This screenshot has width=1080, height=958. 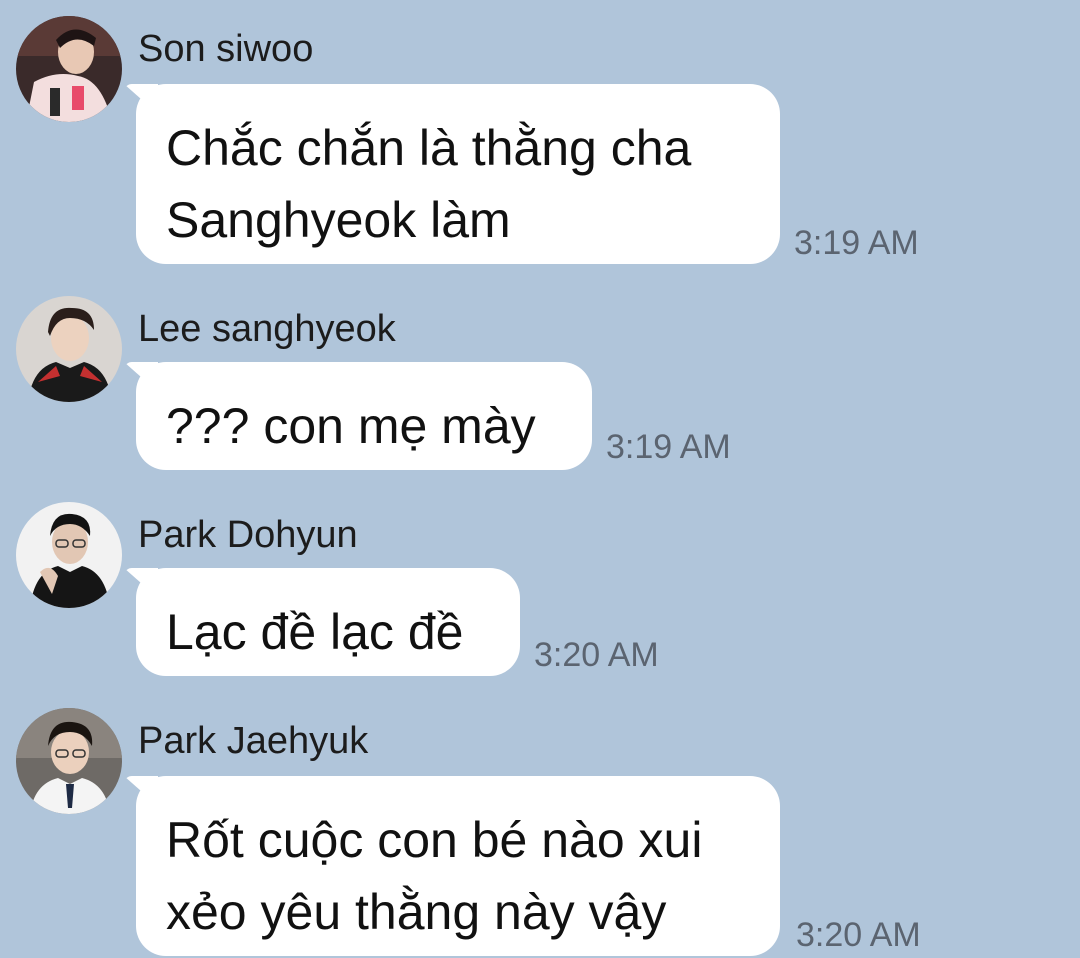 I want to click on message-bubble: ??? con mẹ mày, so click(x=364, y=416).